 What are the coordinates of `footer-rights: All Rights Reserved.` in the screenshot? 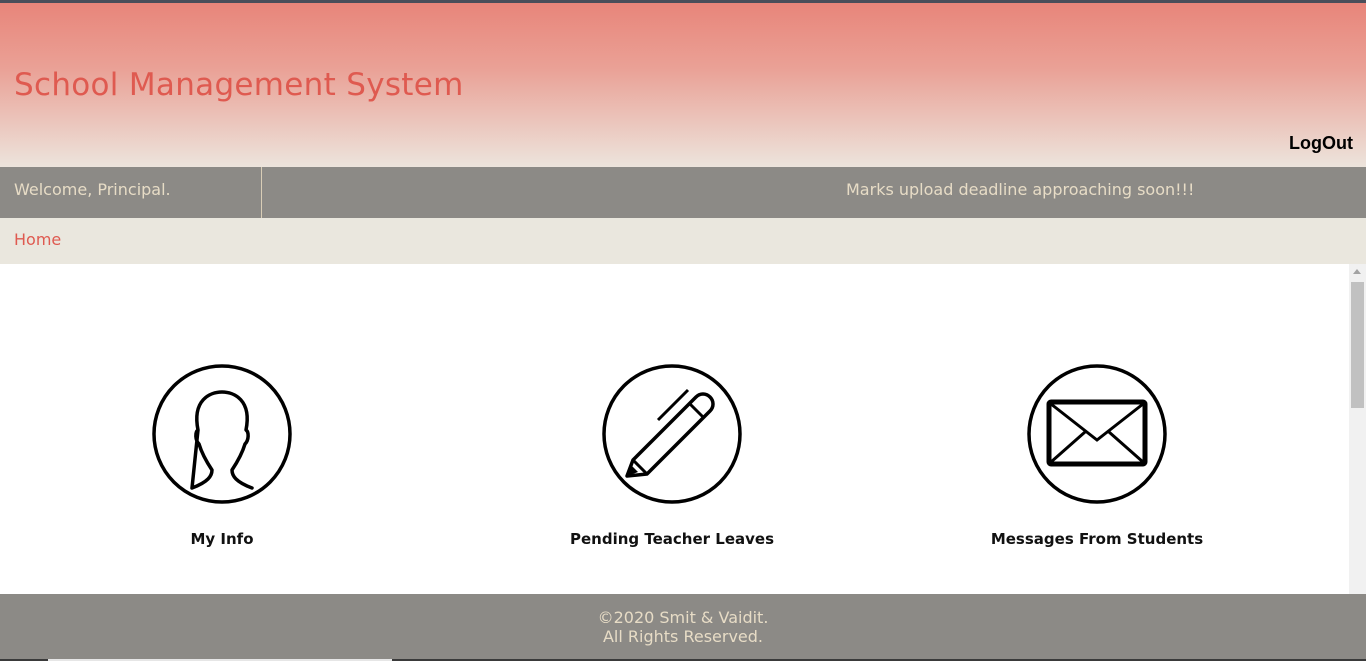 It's located at (683, 636).